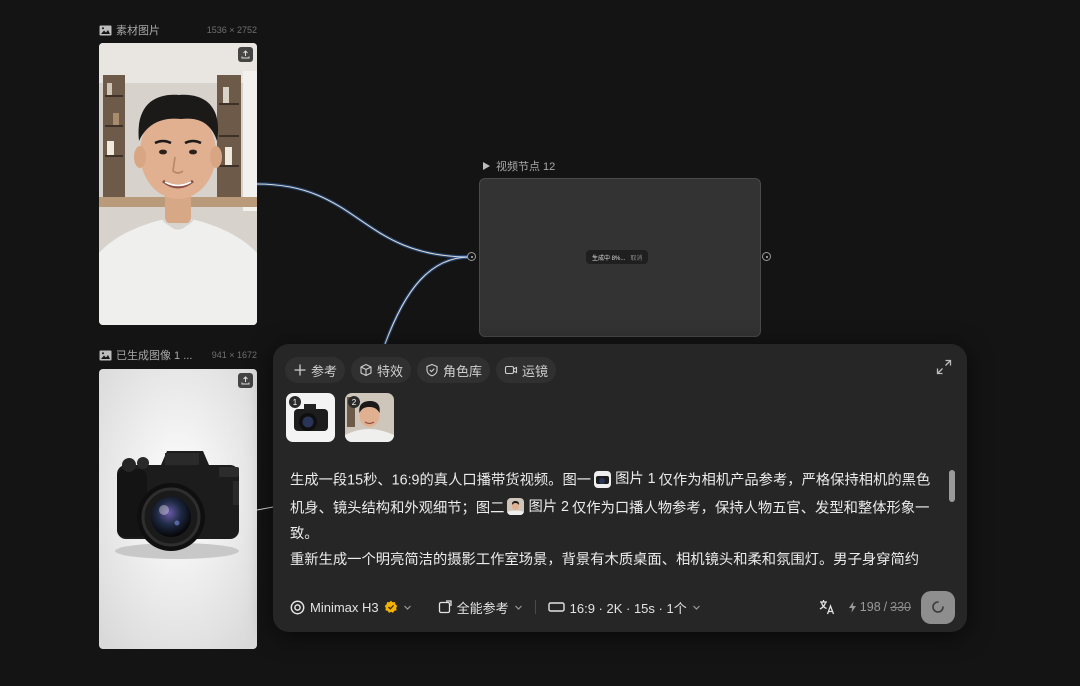 This screenshot has width=1080, height=686. I want to click on inline-reference-label: 图片 1, so click(635, 479).